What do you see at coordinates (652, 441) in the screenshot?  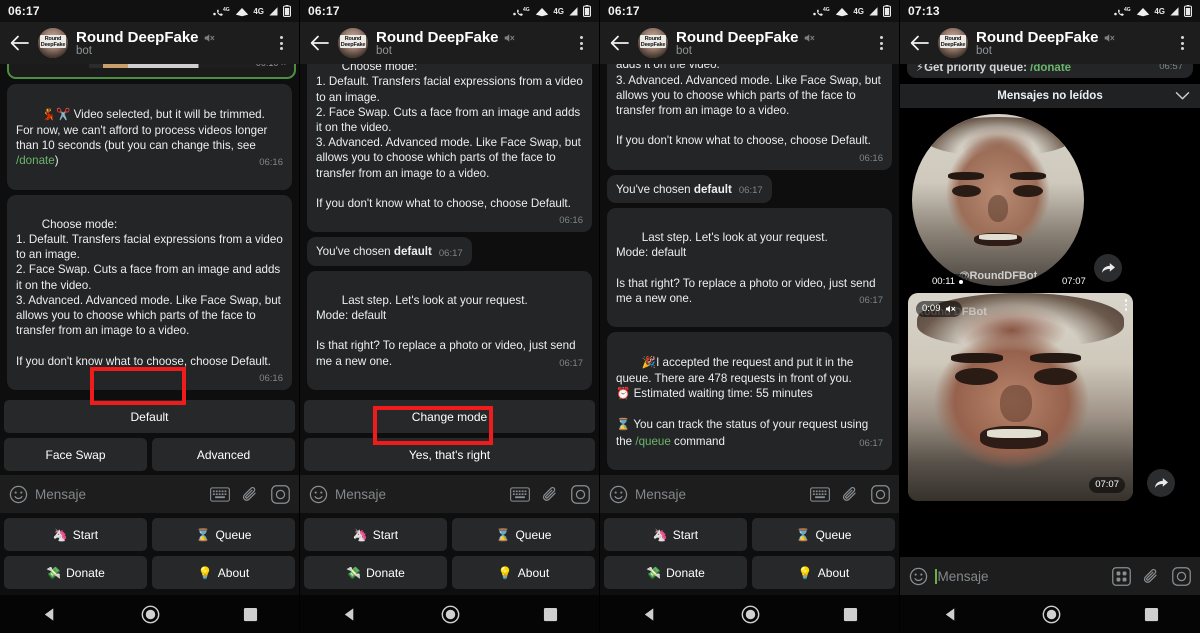 I see `queue-command-link: /queue` at bounding box center [652, 441].